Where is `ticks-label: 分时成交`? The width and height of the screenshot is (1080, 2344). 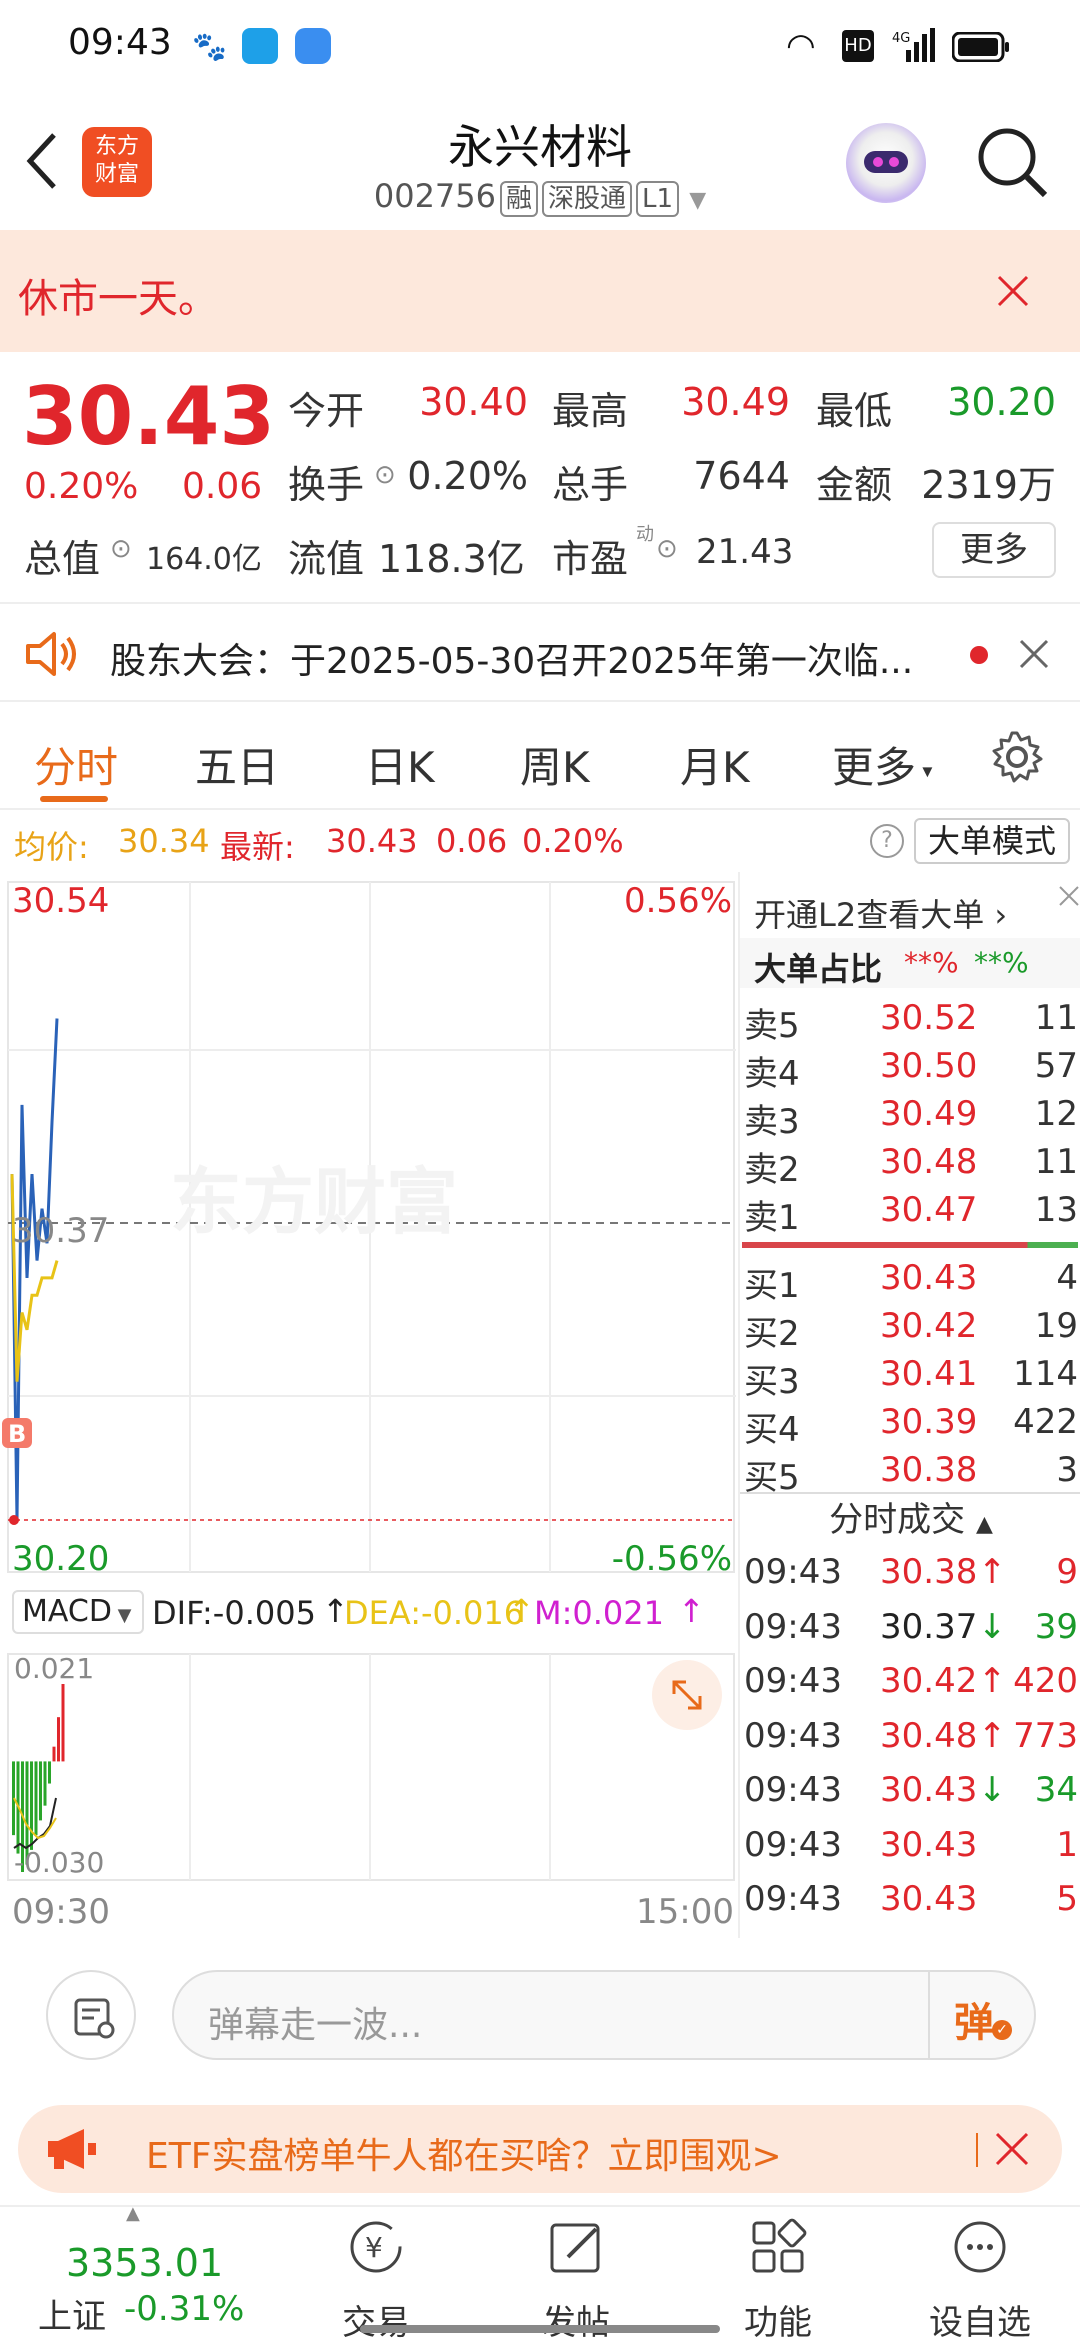 ticks-label: 分时成交 is located at coordinates (897, 1520).